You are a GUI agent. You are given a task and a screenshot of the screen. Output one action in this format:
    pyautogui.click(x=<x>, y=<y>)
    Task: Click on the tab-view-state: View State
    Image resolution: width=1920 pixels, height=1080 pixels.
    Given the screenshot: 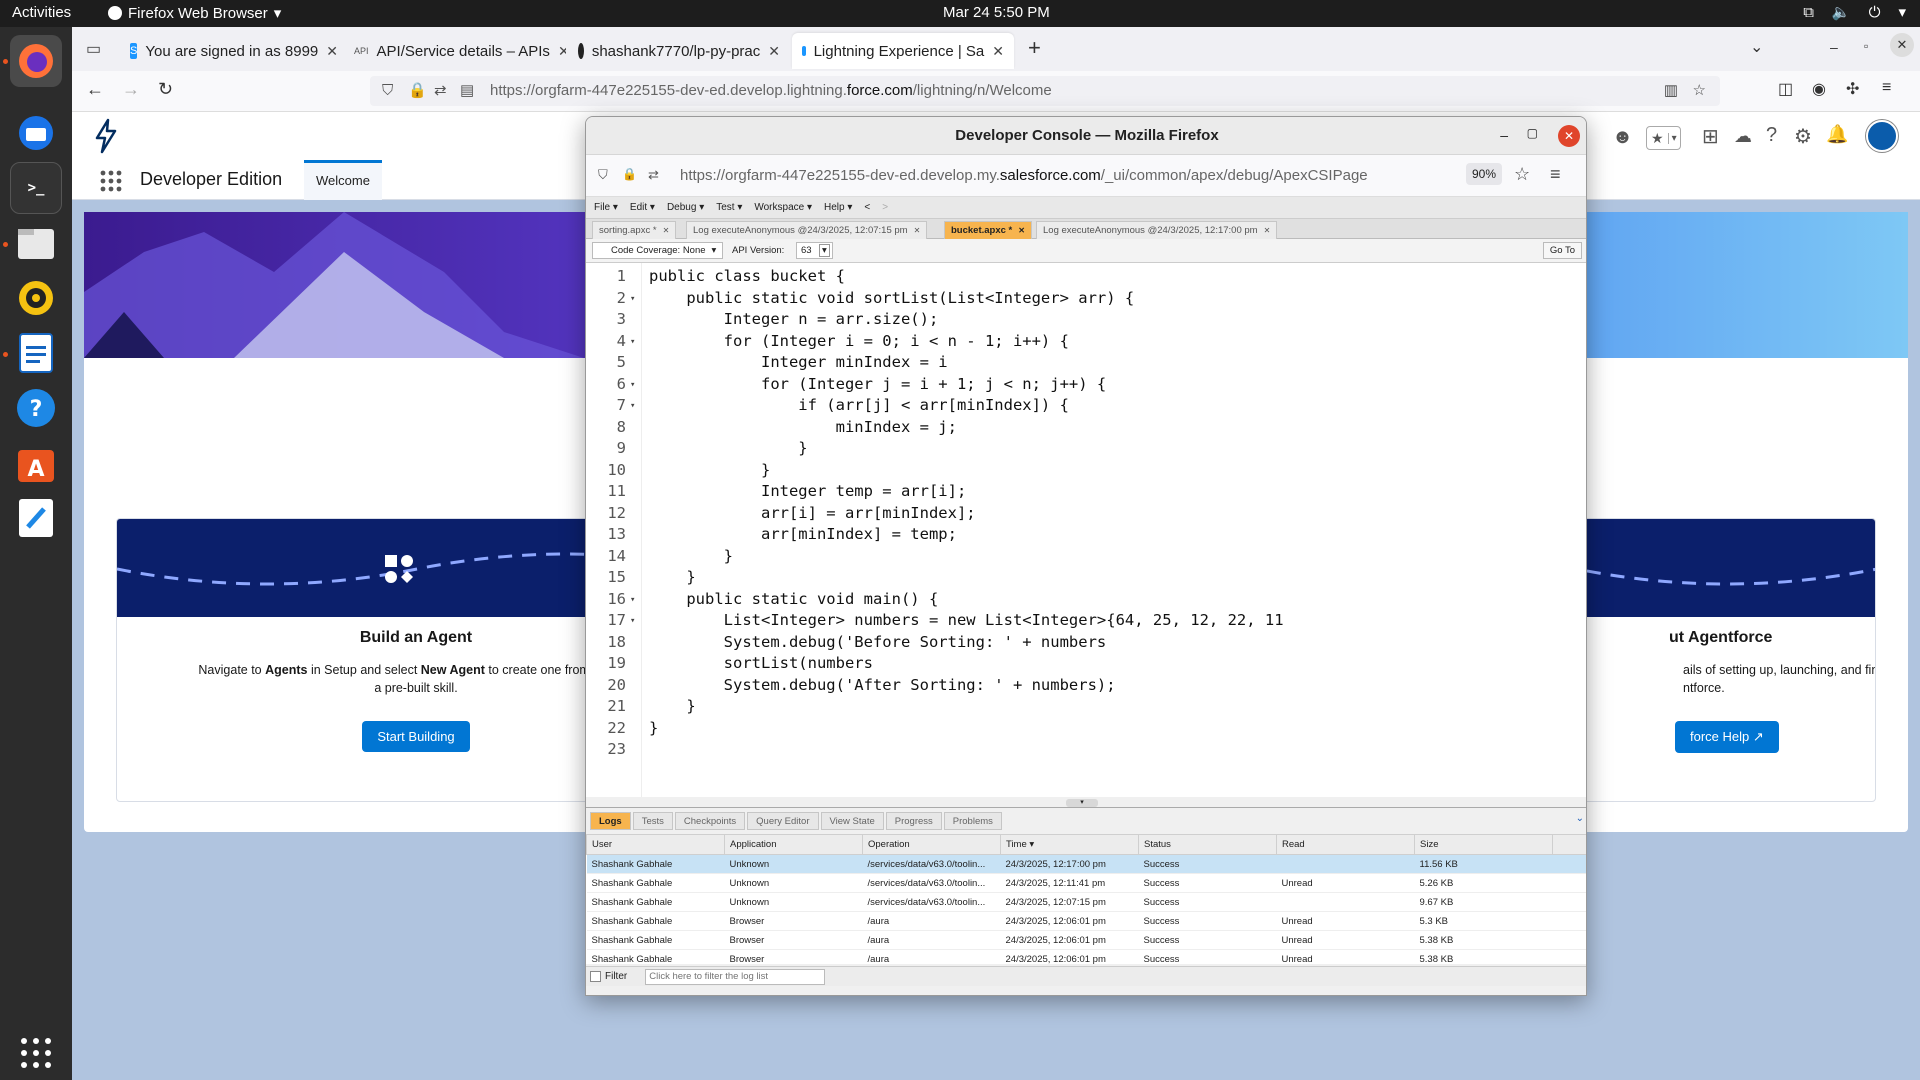 What is the action you would take?
    pyautogui.click(x=852, y=821)
    